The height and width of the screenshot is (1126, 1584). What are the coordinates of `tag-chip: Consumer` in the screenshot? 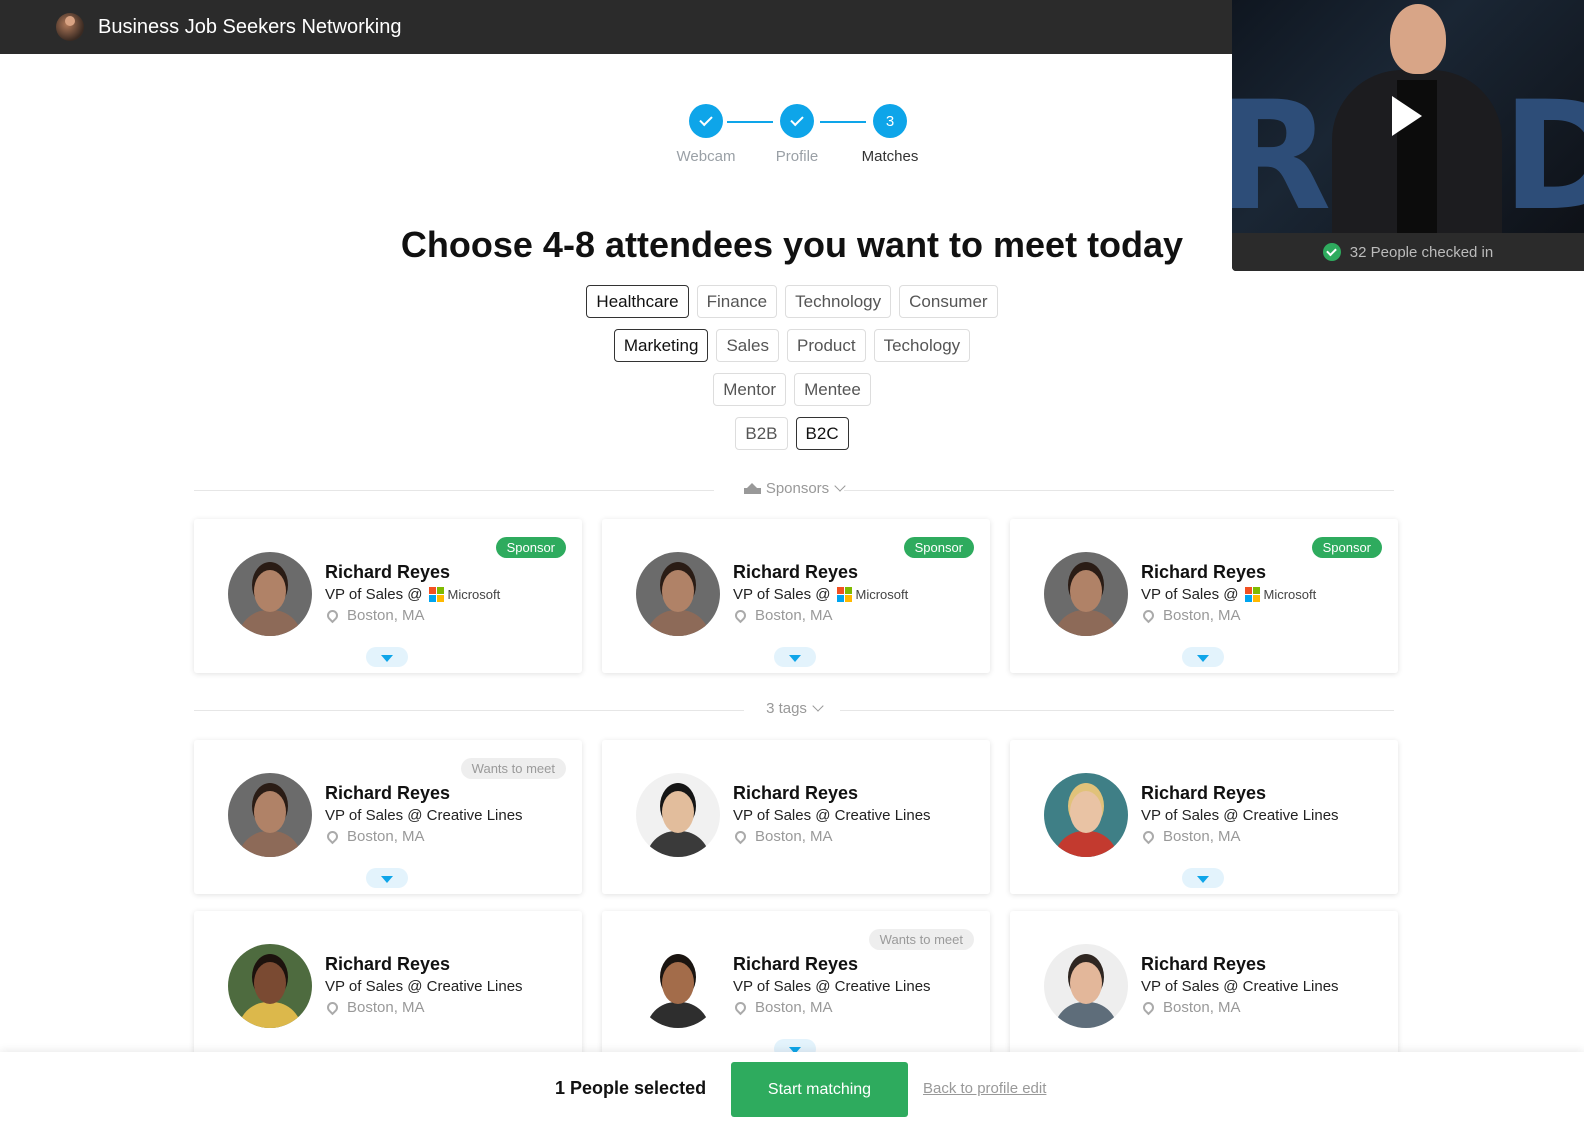 It's located at (948, 301).